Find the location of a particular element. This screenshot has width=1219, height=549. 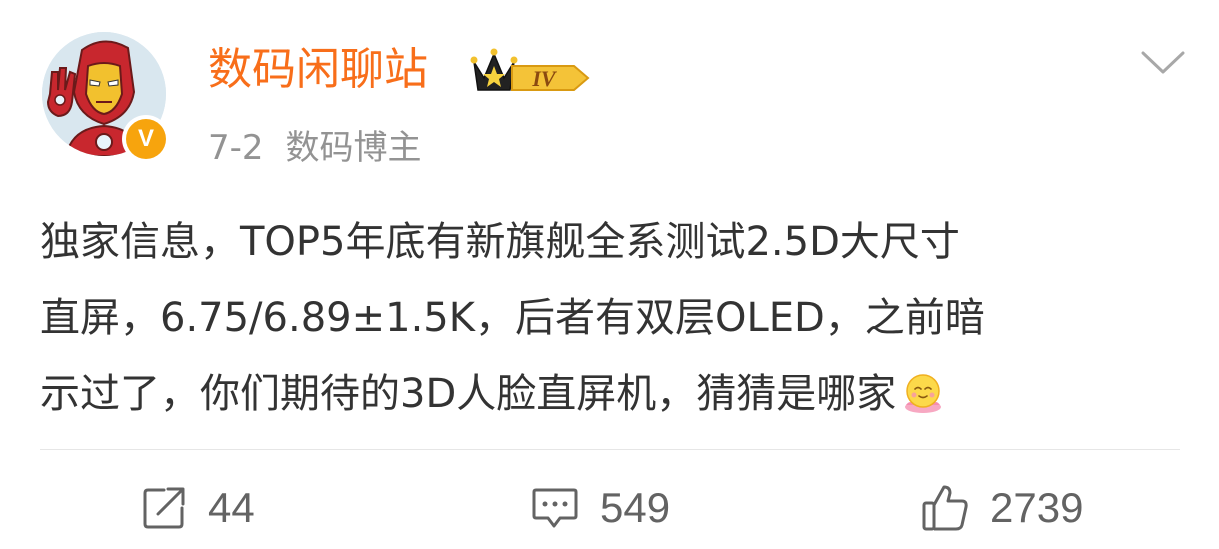

smiling-face-emoji-icon is located at coordinates (923, 393).